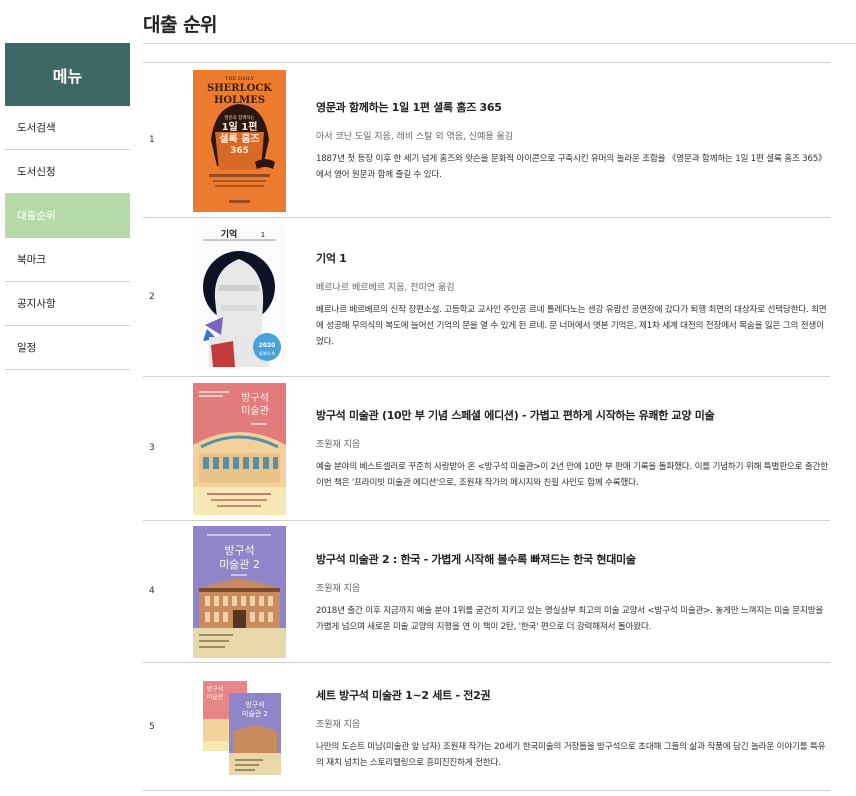 The height and width of the screenshot is (796, 856). I want to click on title-divider, so click(499, 43).